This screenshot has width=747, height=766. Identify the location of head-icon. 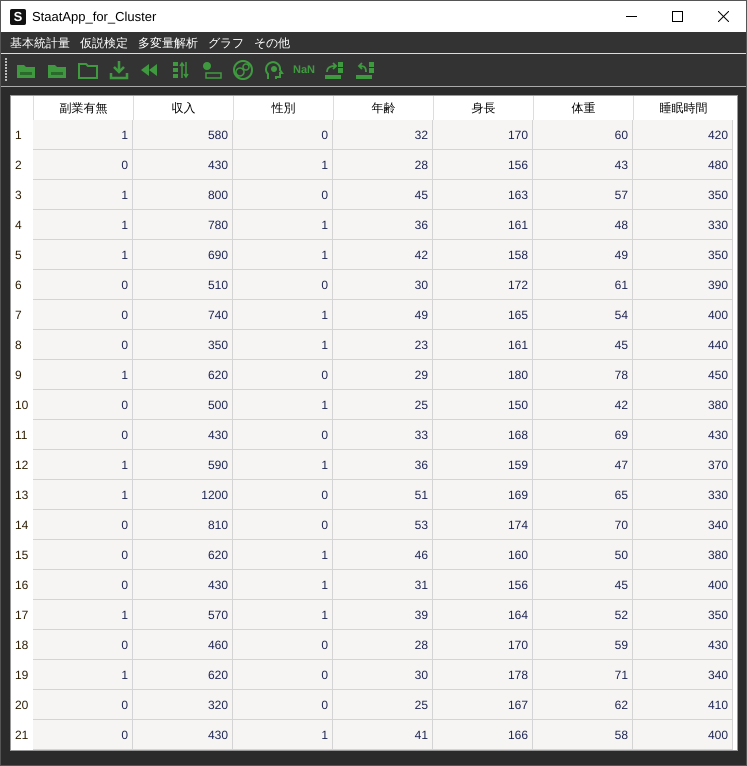
(274, 70).